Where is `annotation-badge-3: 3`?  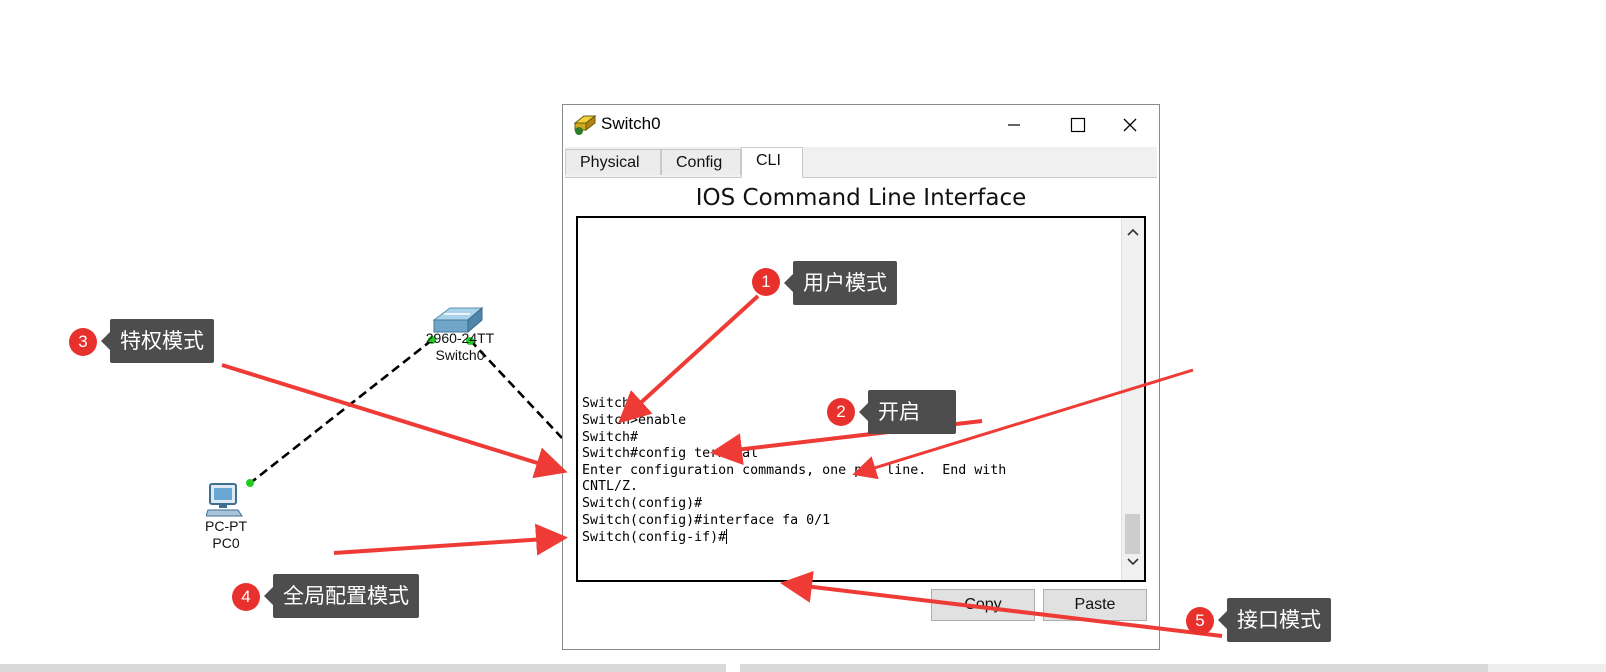
annotation-badge-3: 3 is located at coordinates (83, 342).